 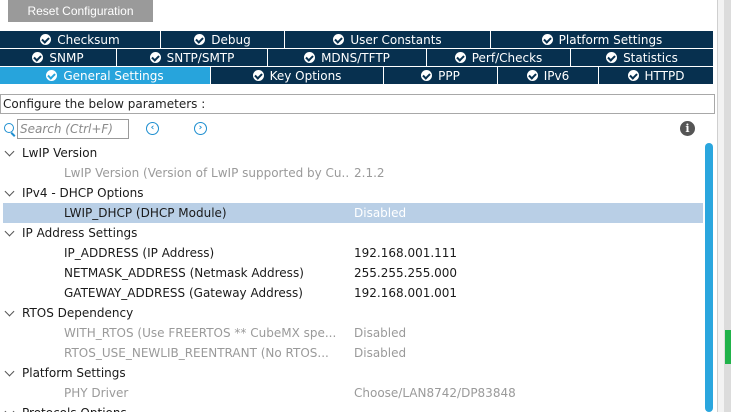 I want to click on tab-ipv6: IPv6, so click(x=548, y=76).